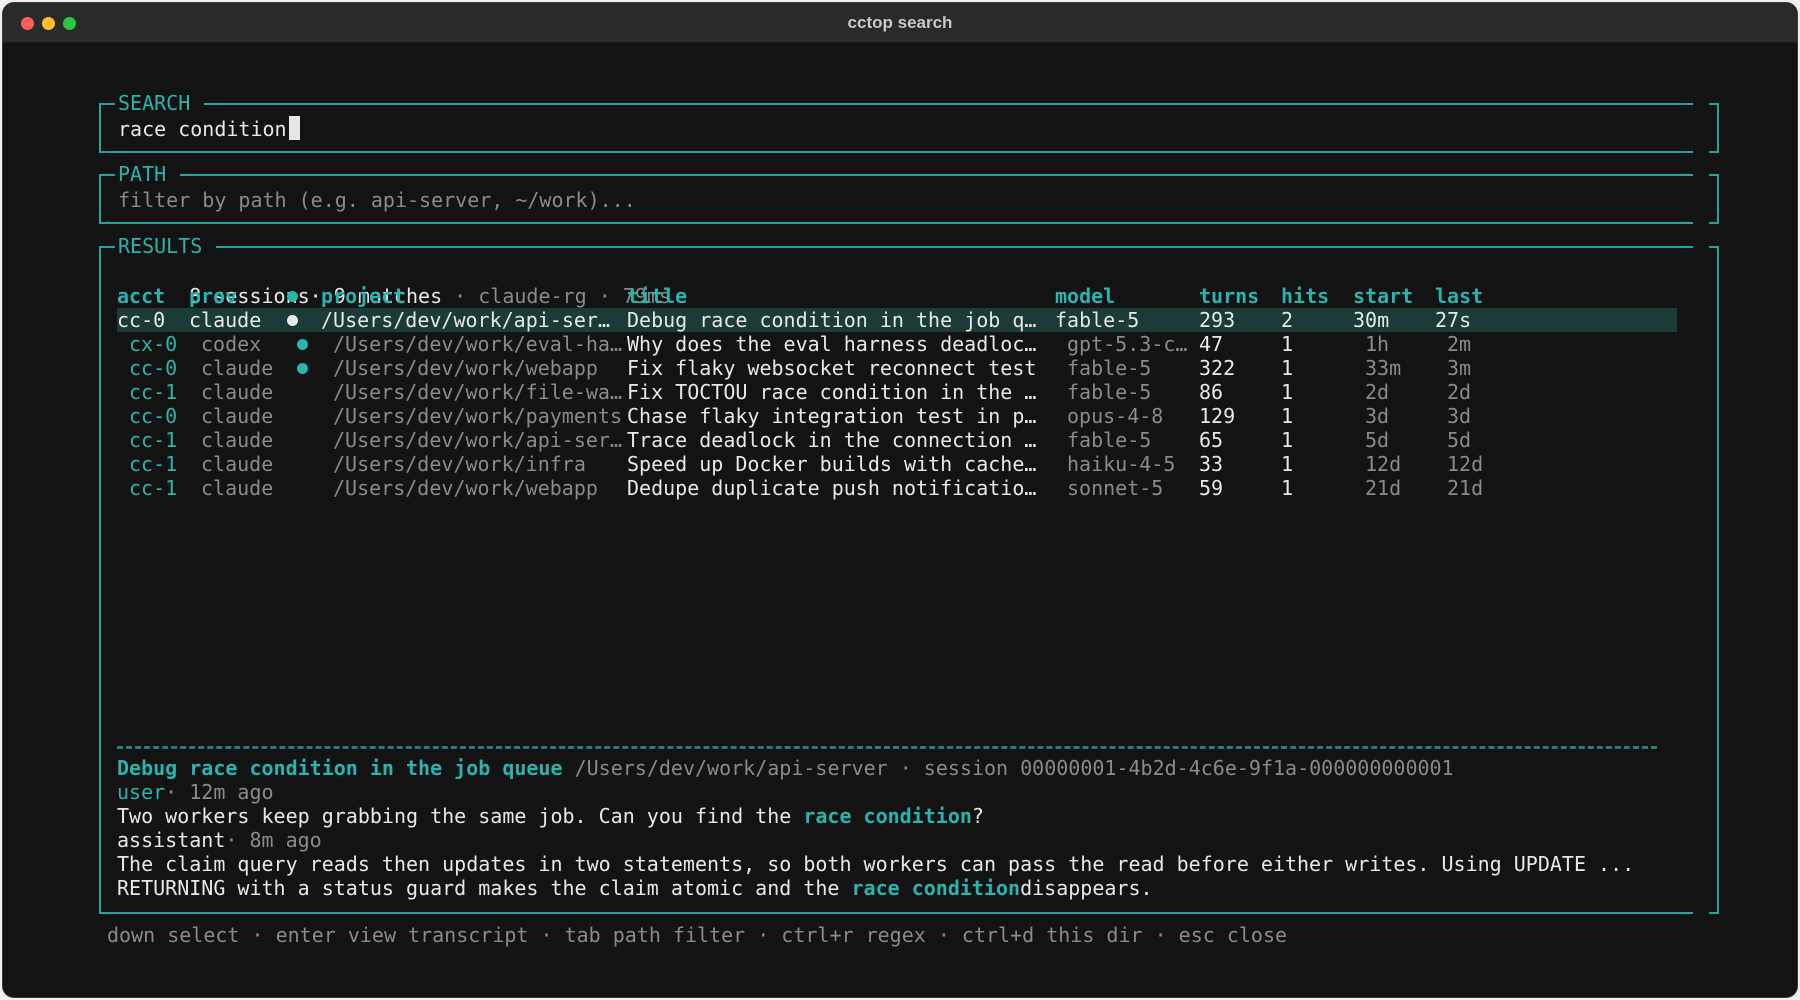 This screenshot has height=1000, width=1800. What do you see at coordinates (1465, 464) in the screenshot?
I see `row-last: 12d` at bounding box center [1465, 464].